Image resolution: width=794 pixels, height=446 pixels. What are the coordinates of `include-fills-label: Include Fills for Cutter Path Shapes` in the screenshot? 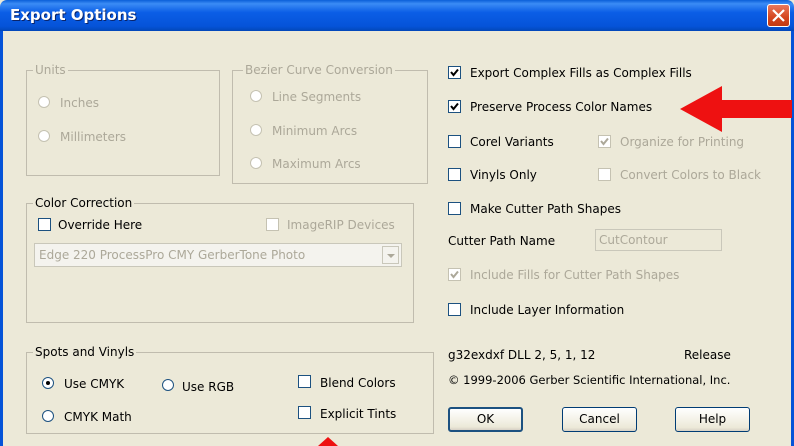 It's located at (575, 275).